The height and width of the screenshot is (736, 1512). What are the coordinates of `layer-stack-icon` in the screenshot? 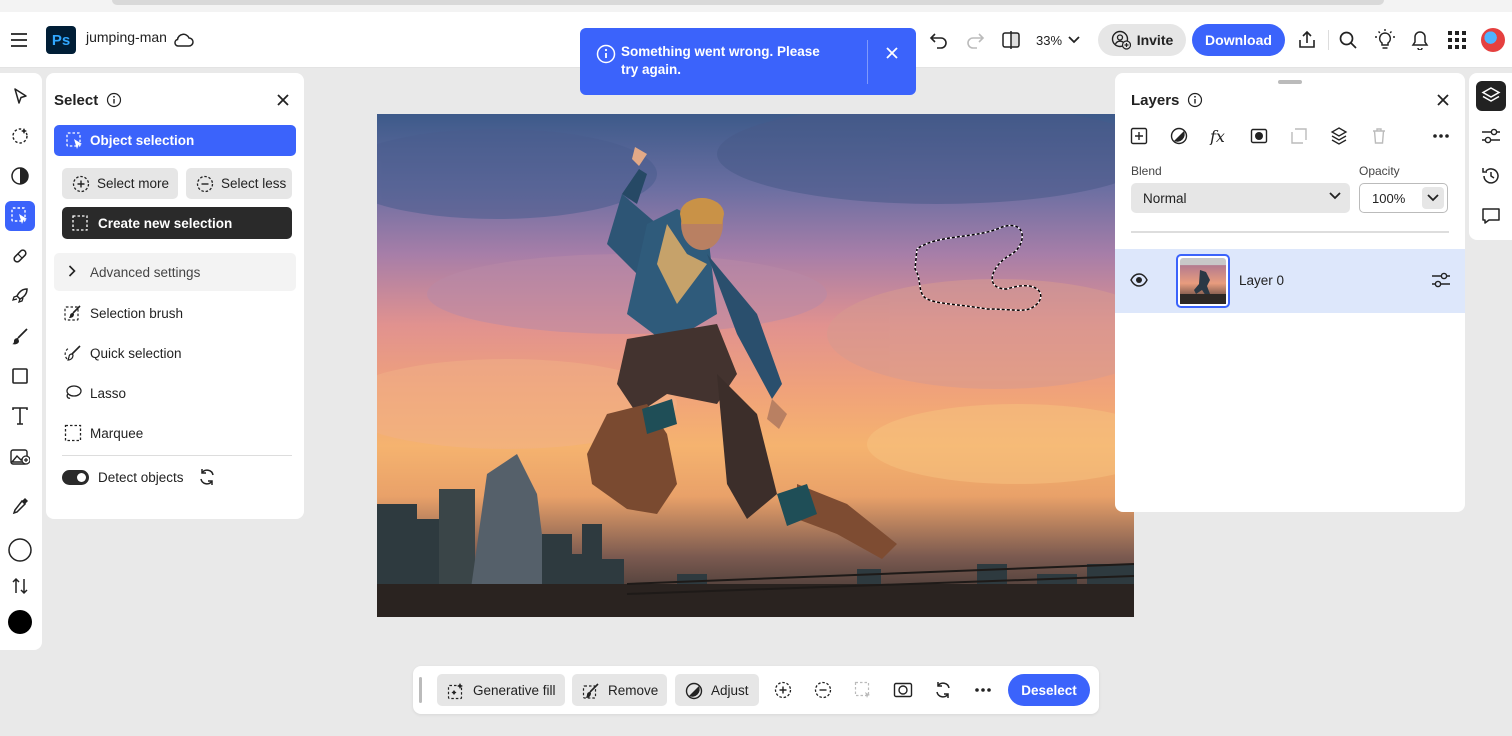 It's located at (1339, 136).